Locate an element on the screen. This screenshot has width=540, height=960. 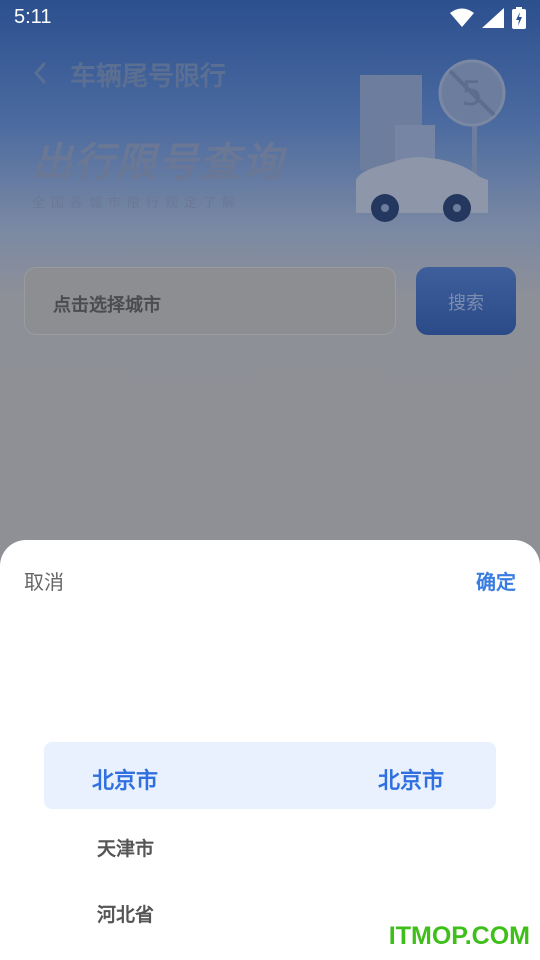
wifi-icon is located at coordinates (462, 17).